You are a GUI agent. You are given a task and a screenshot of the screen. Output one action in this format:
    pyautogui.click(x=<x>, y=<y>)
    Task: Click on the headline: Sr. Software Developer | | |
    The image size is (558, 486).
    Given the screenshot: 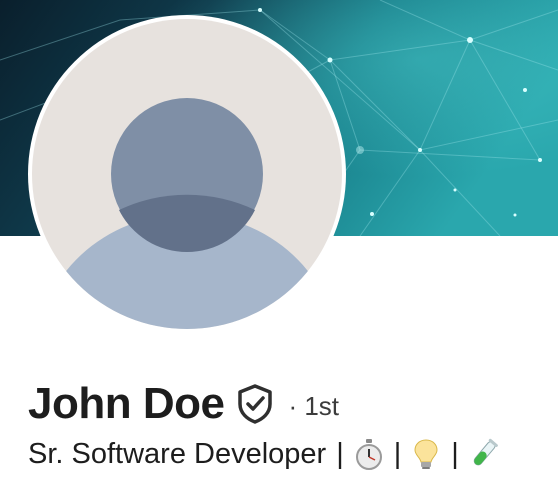 What is the action you would take?
    pyautogui.click(x=263, y=454)
    